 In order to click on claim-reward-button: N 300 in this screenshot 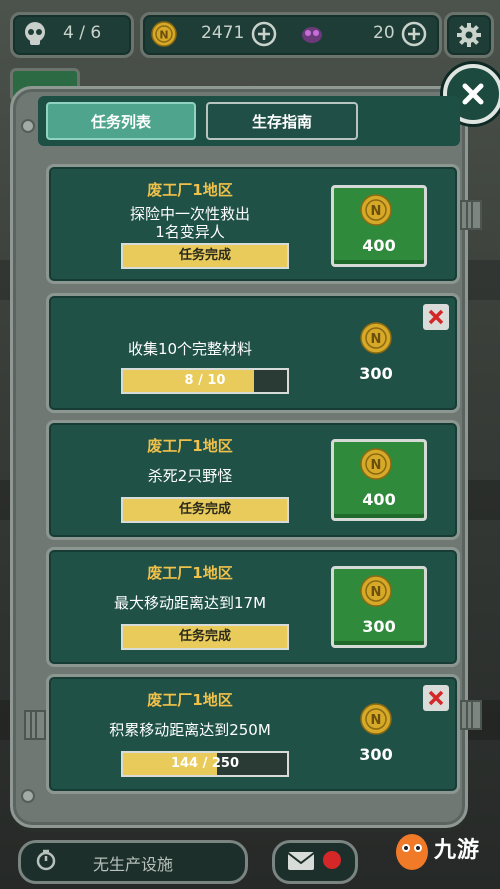, I will do `click(379, 607)`.